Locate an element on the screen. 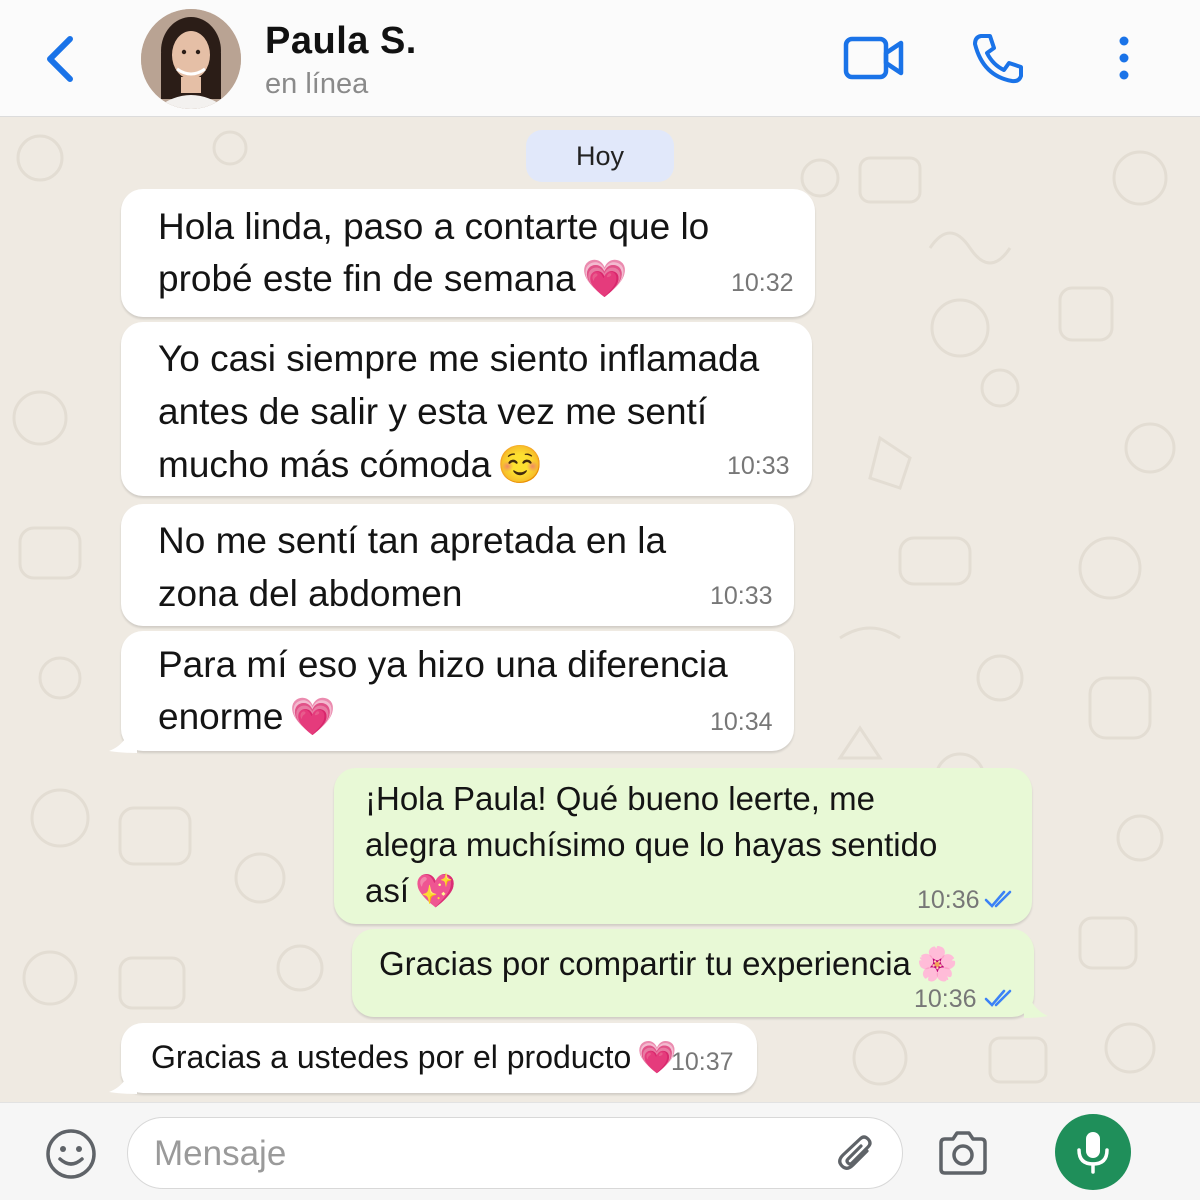 The width and height of the screenshot is (1200, 1200). message-bubble-incoming: Gracias a ustedes por el producto 💗 10:37 is located at coordinates (439, 1058).